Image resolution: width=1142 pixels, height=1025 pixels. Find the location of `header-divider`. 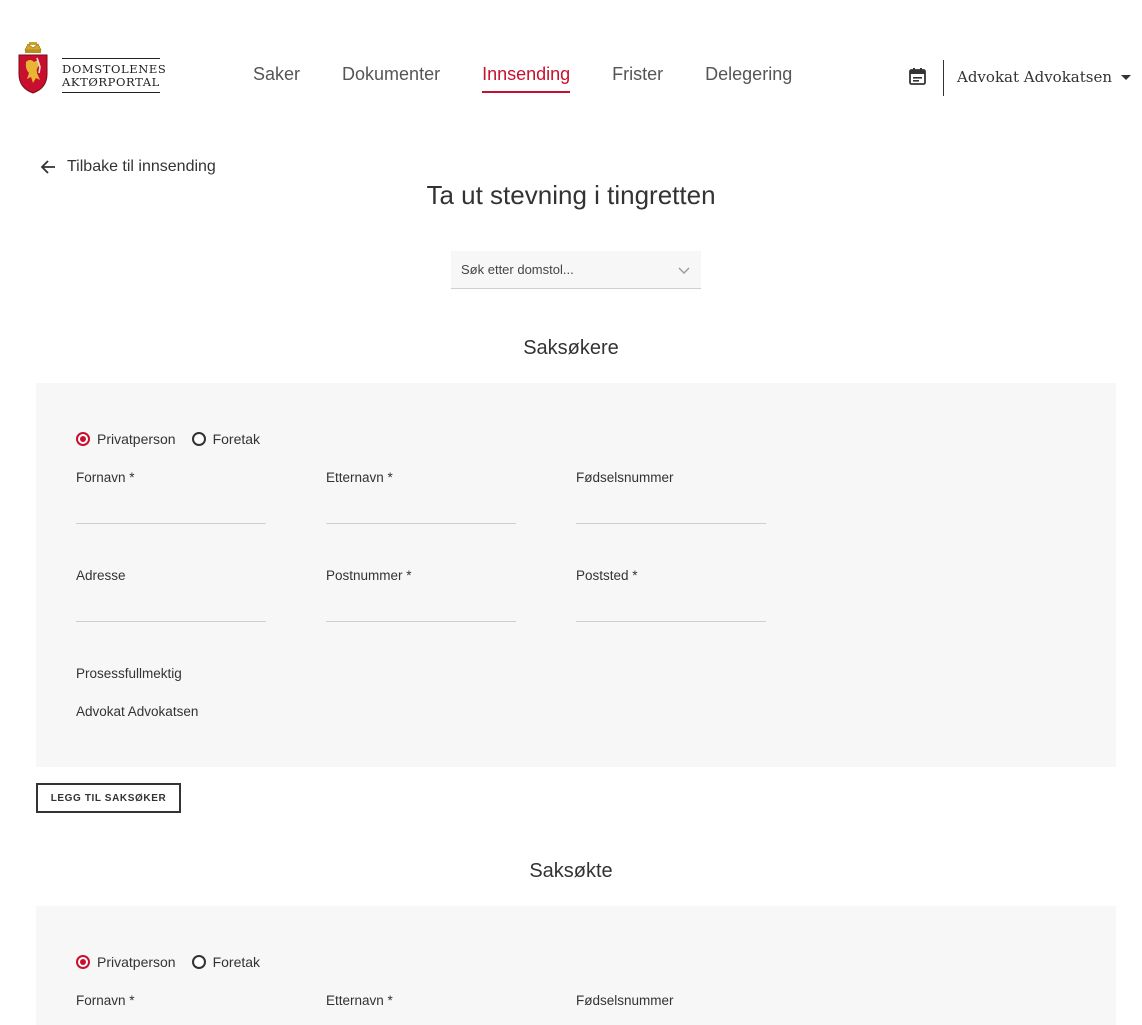

header-divider is located at coordinates (943, 78).